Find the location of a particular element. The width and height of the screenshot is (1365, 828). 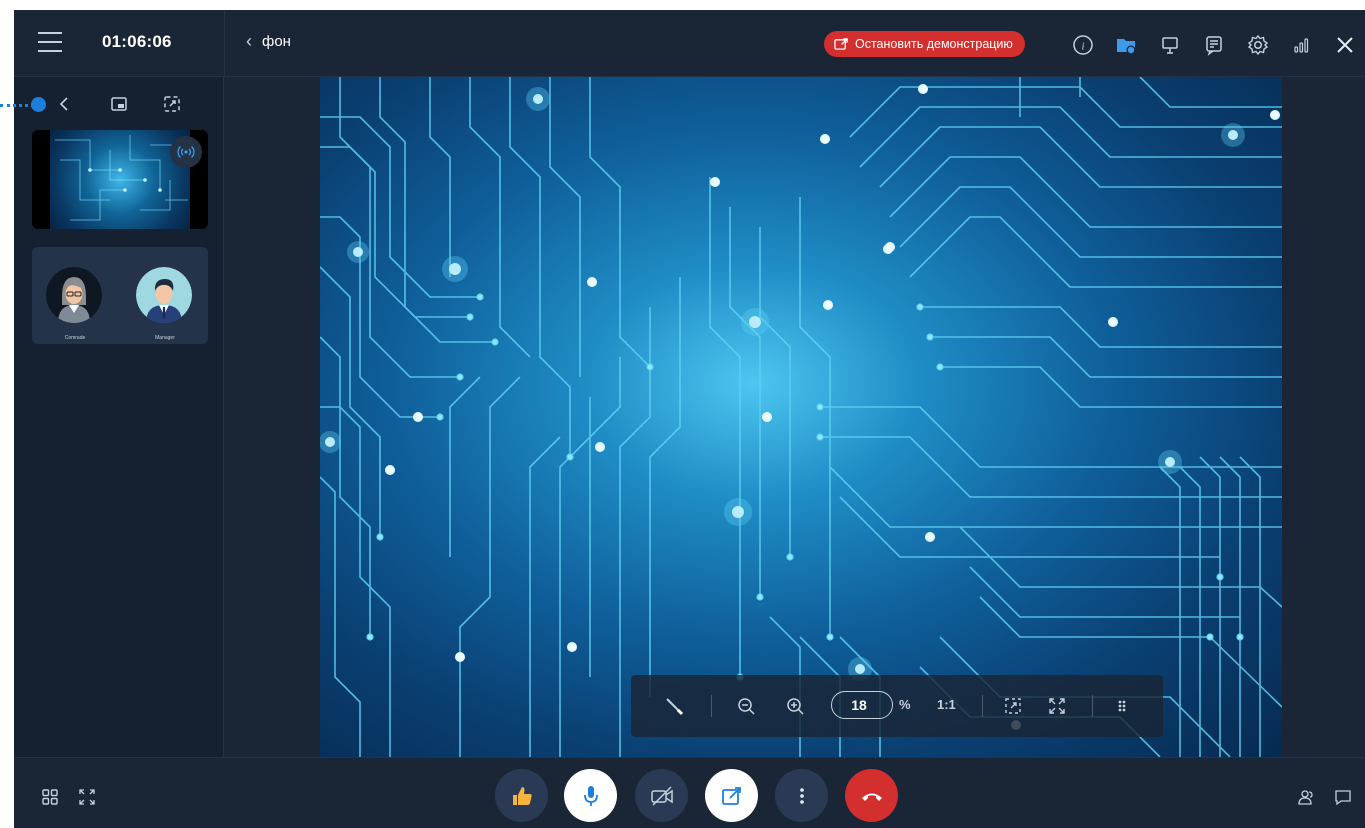

screen-share-thumbnail is located at coordinates (120, 179).